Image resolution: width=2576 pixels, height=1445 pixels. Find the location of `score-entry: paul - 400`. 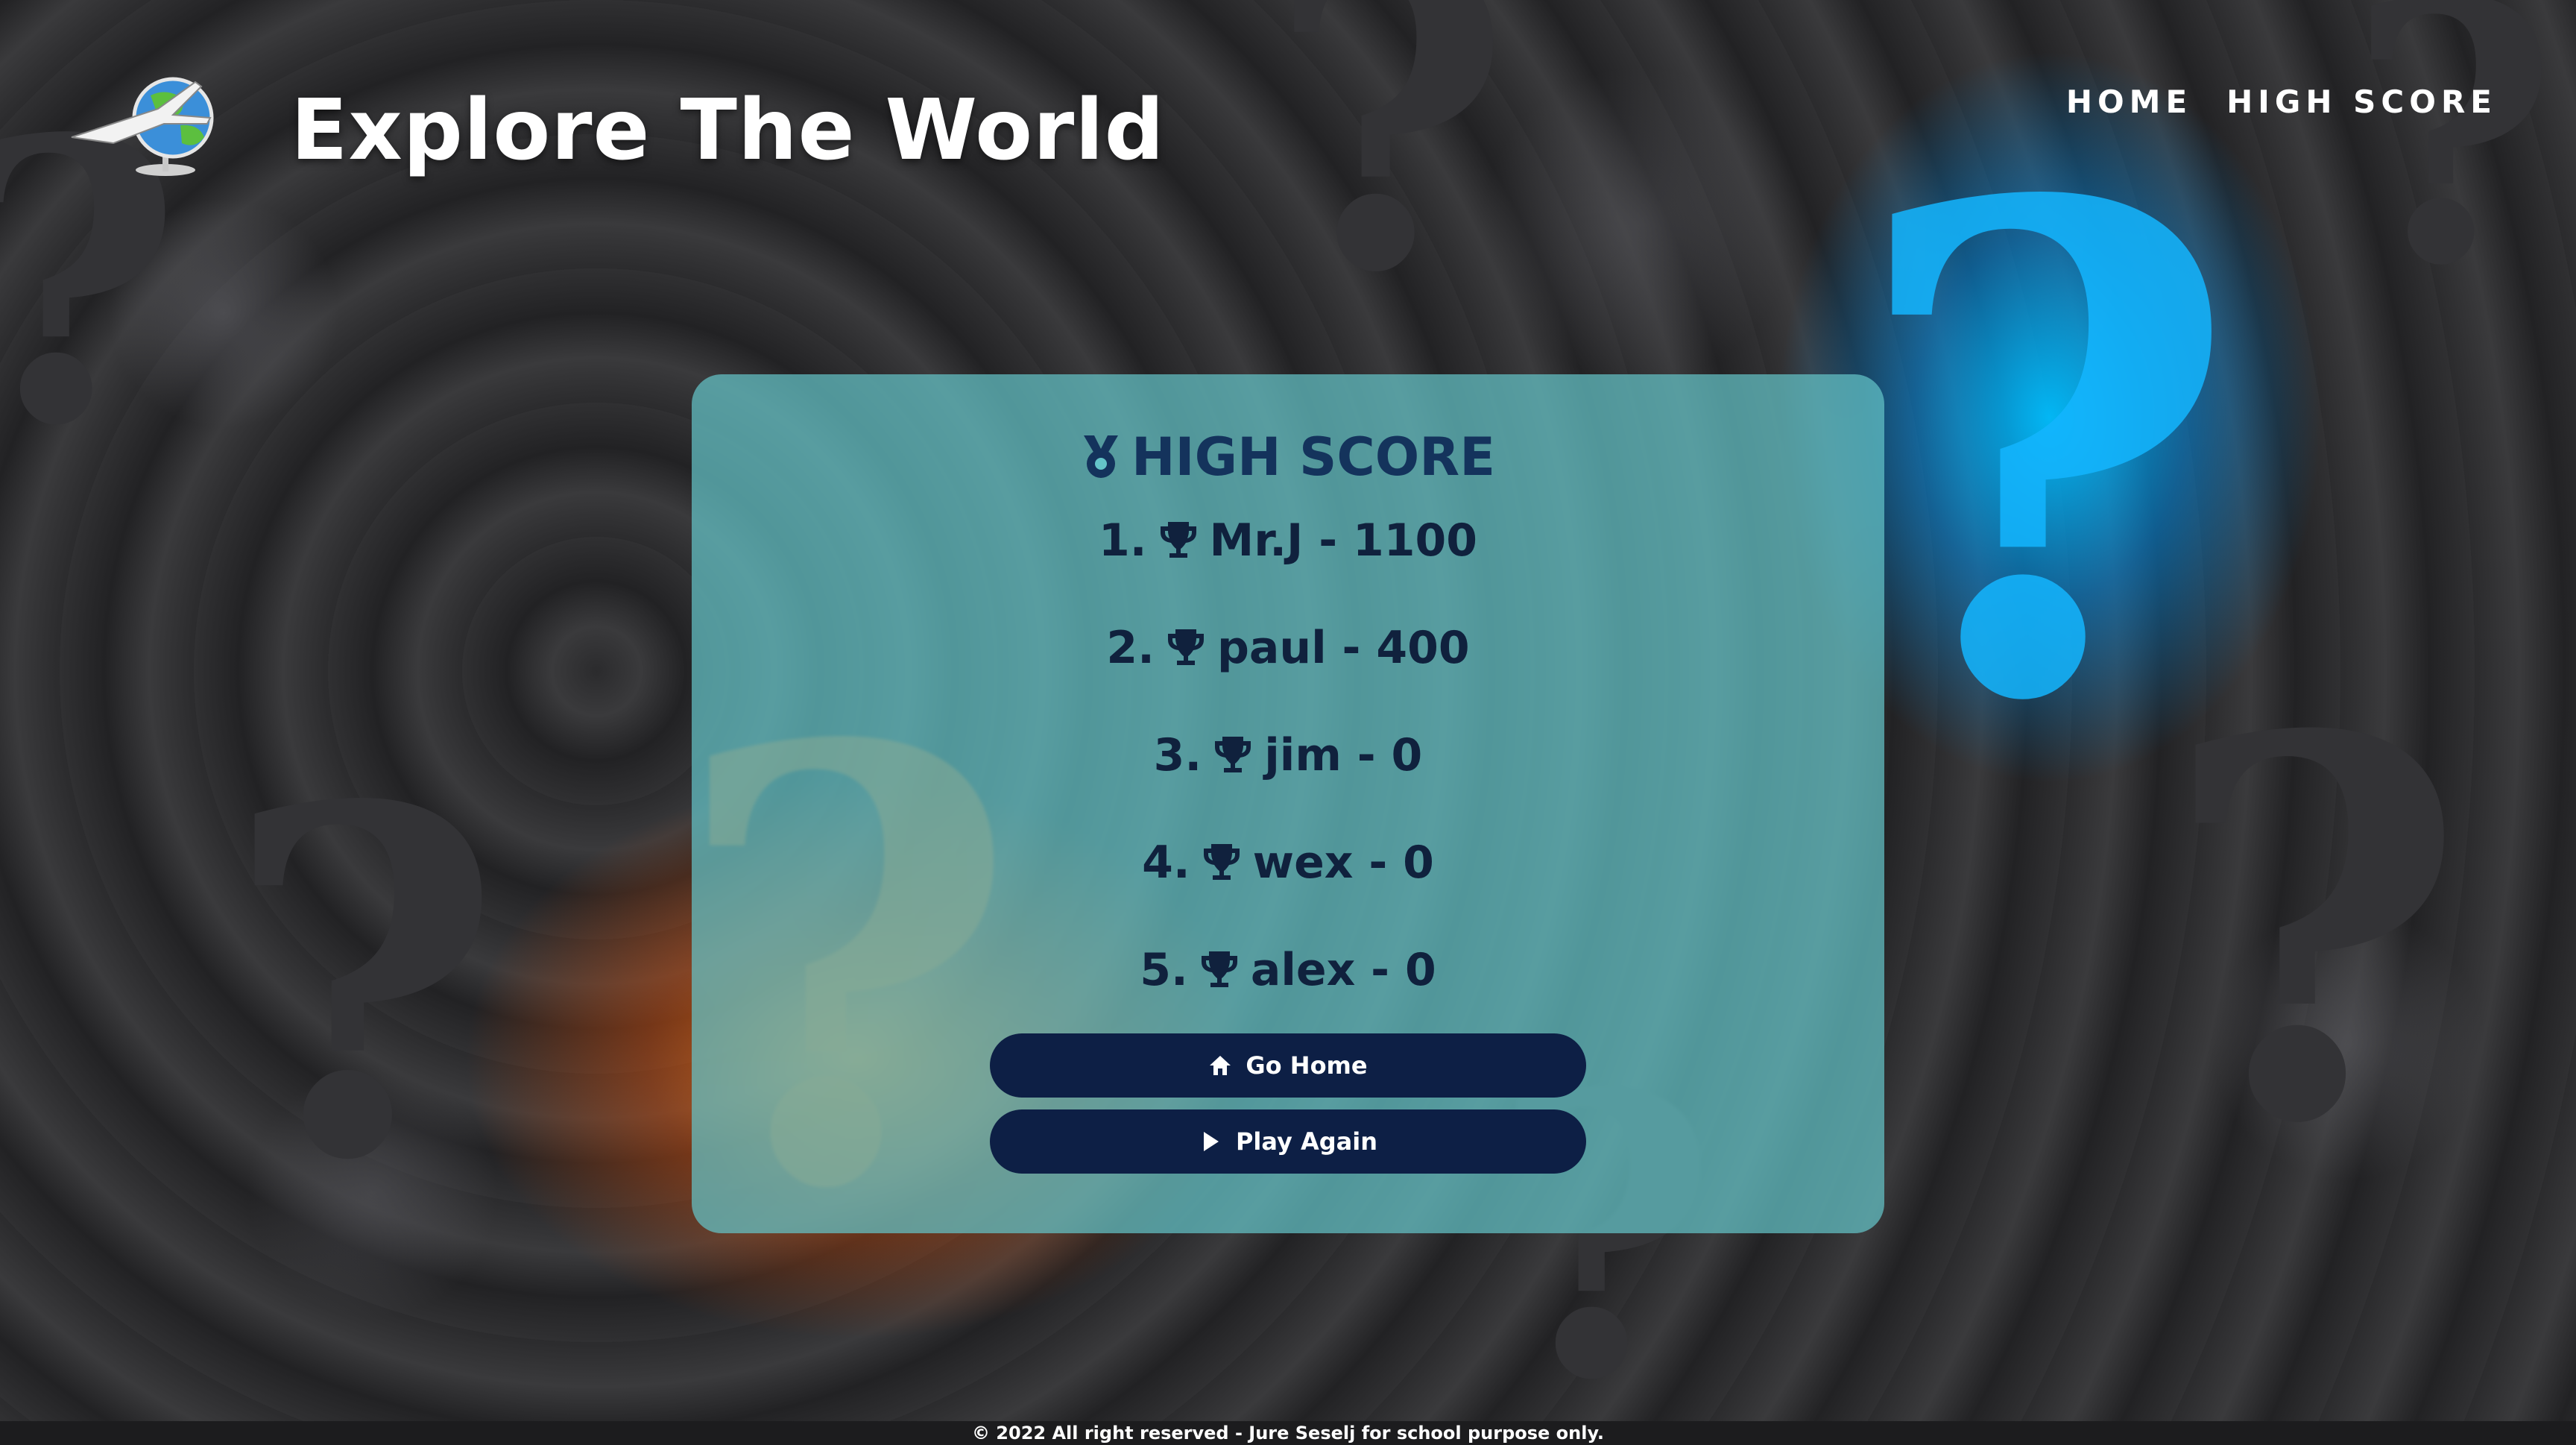

score-entry: paul - 400 is located at coordinates (1343, 648).